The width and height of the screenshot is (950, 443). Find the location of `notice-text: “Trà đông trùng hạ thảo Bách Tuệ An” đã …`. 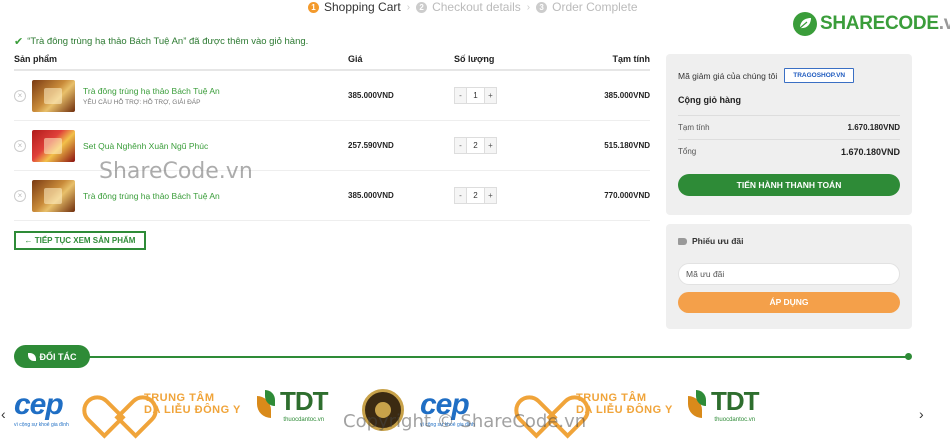

notice-text: “Trà đông trùng hạ thảo Bách Tuệ An” đã … is located at coordinates (168, 41).